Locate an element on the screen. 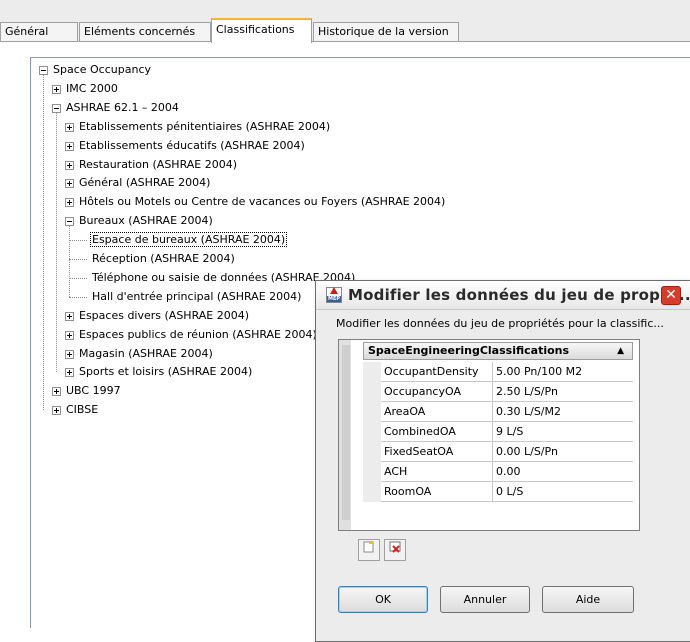  property-row: CombinedOA 9 L/S is located at coordinates (507, 432).